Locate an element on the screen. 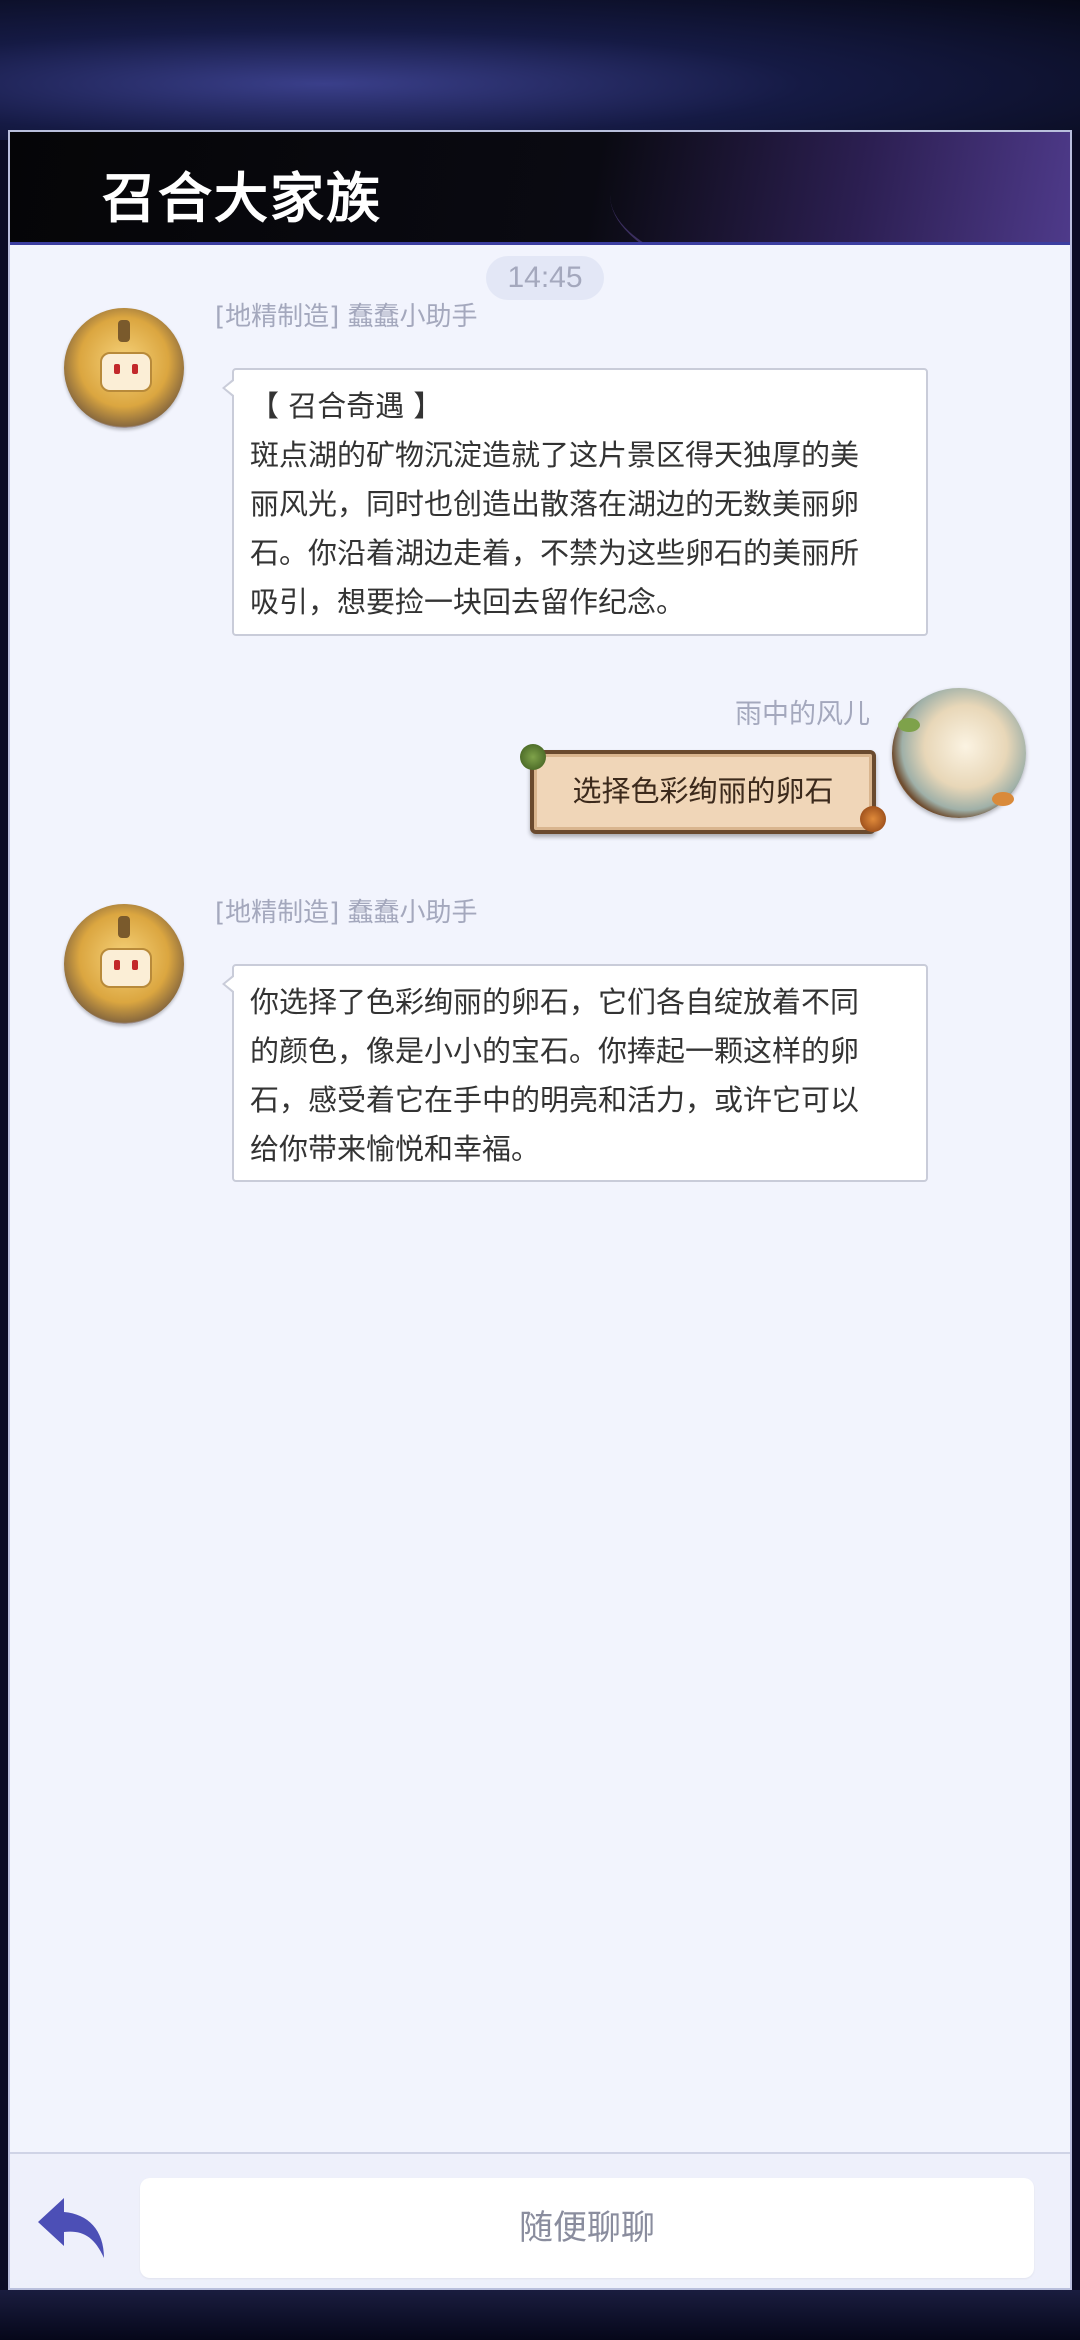  background-top is located at coordinates (540, 70).